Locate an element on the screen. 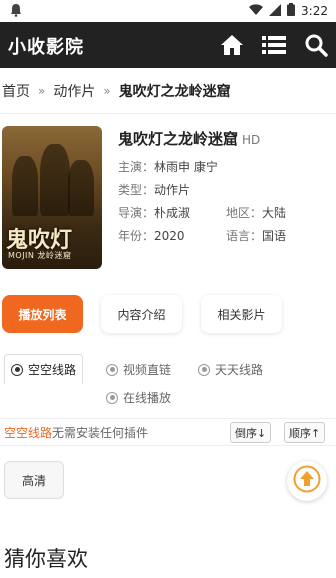 Image resolution: width=336 pixels, height=578 pixels. source-label: 视频直链 is located at coordinates (147, 370).